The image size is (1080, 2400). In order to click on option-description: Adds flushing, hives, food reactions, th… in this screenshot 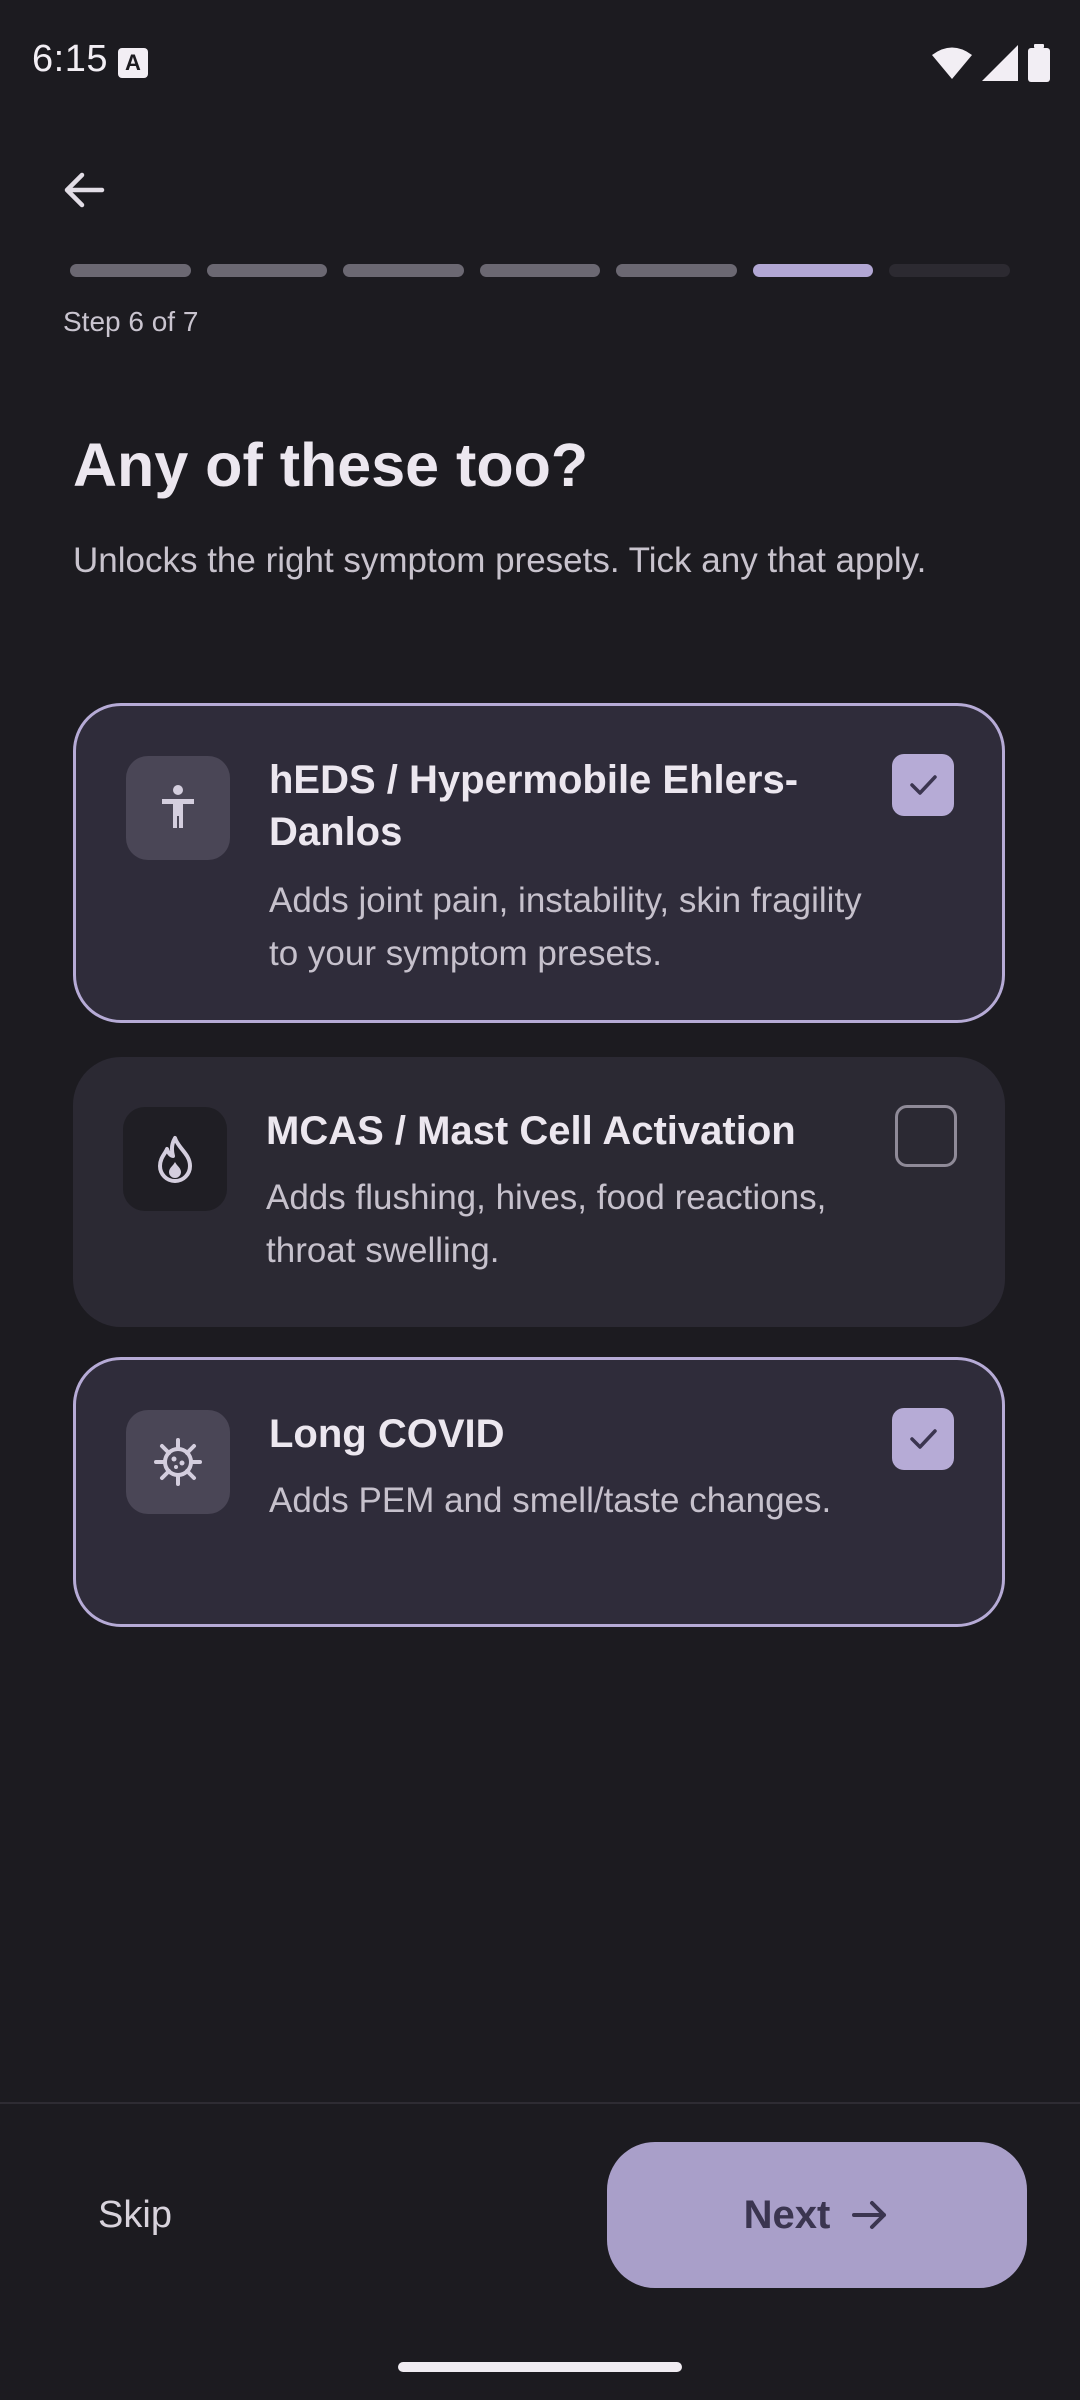, I will do `click(546, 1224)`.